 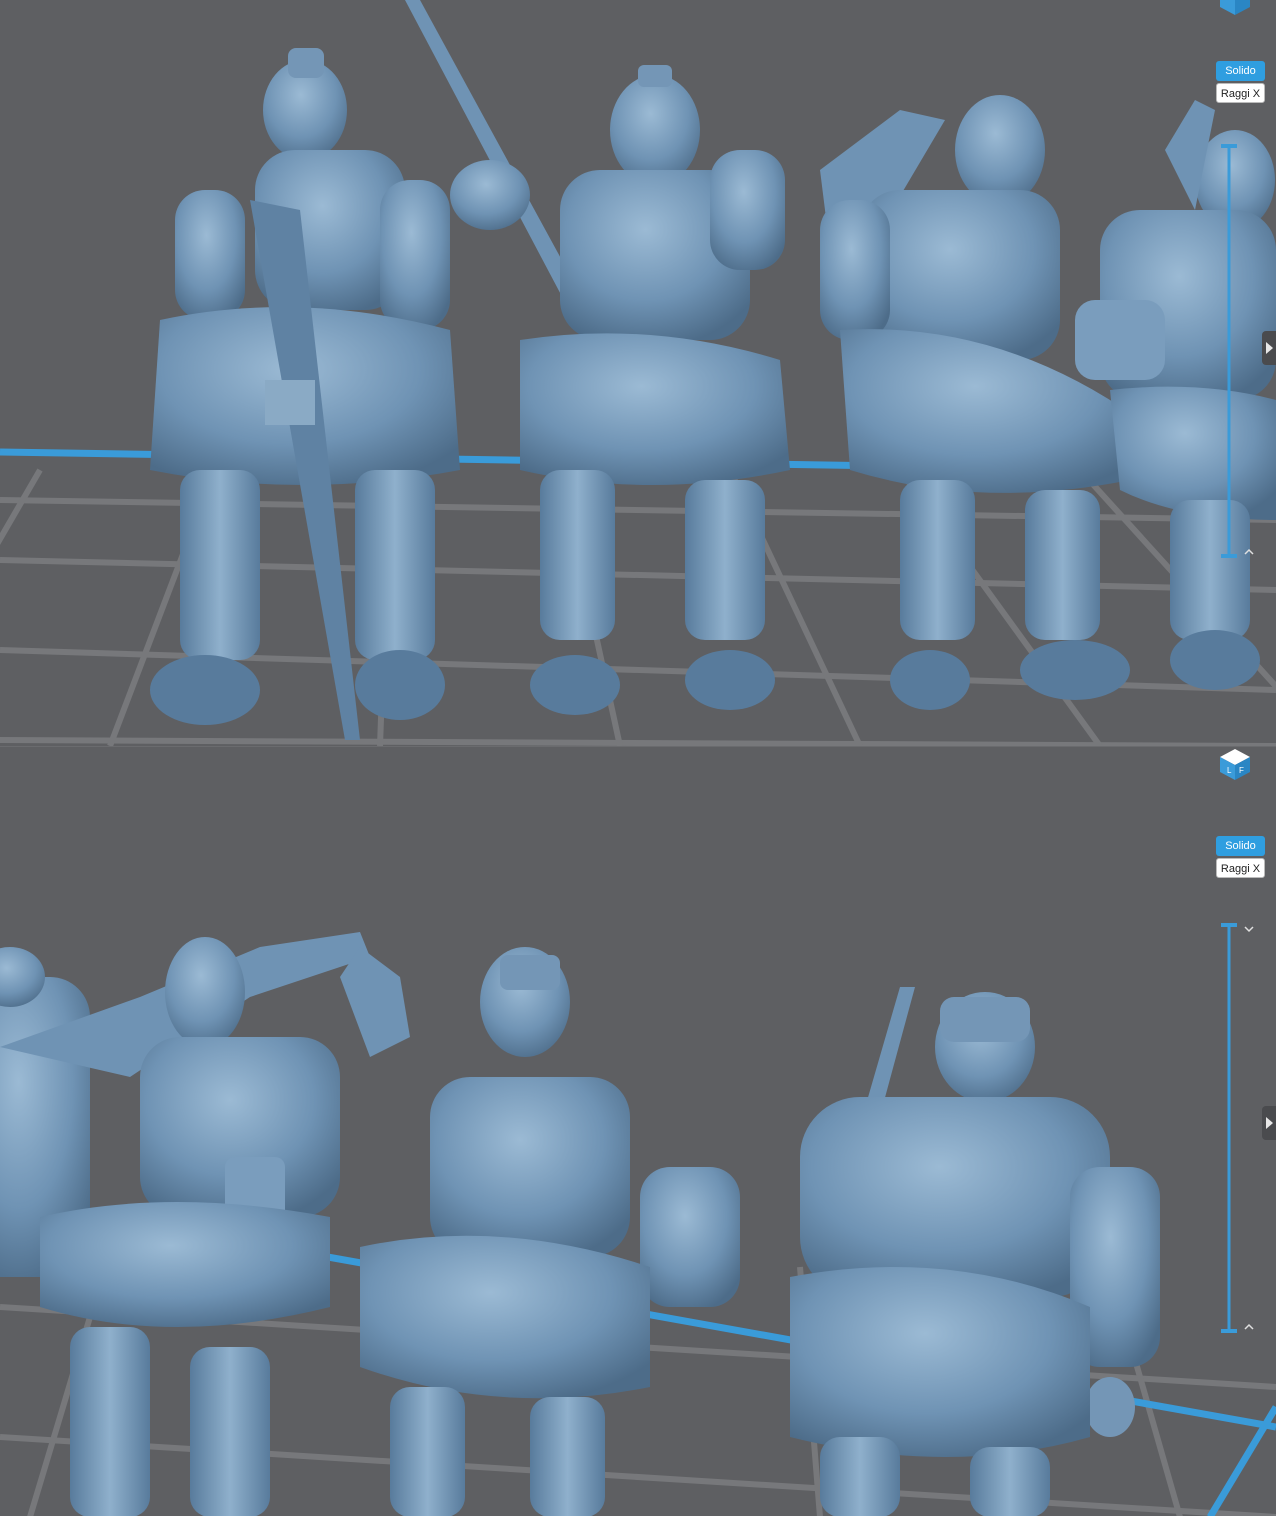 I want to click on chevron-down-icon, so click(x=1249, y=929).